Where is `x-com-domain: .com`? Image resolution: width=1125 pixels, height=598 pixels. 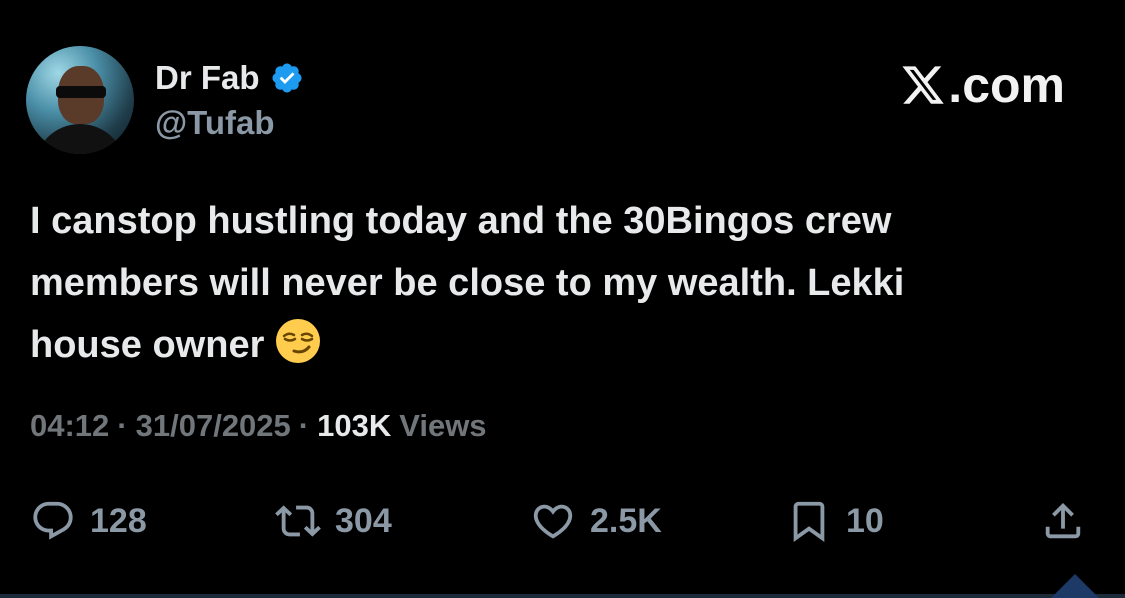 x-com-domain: .com is located at coordinates (1006, 85).